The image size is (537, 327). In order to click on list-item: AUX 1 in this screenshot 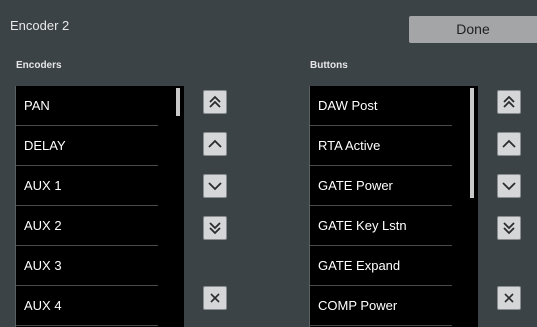, I will do `click(87, 186)`.